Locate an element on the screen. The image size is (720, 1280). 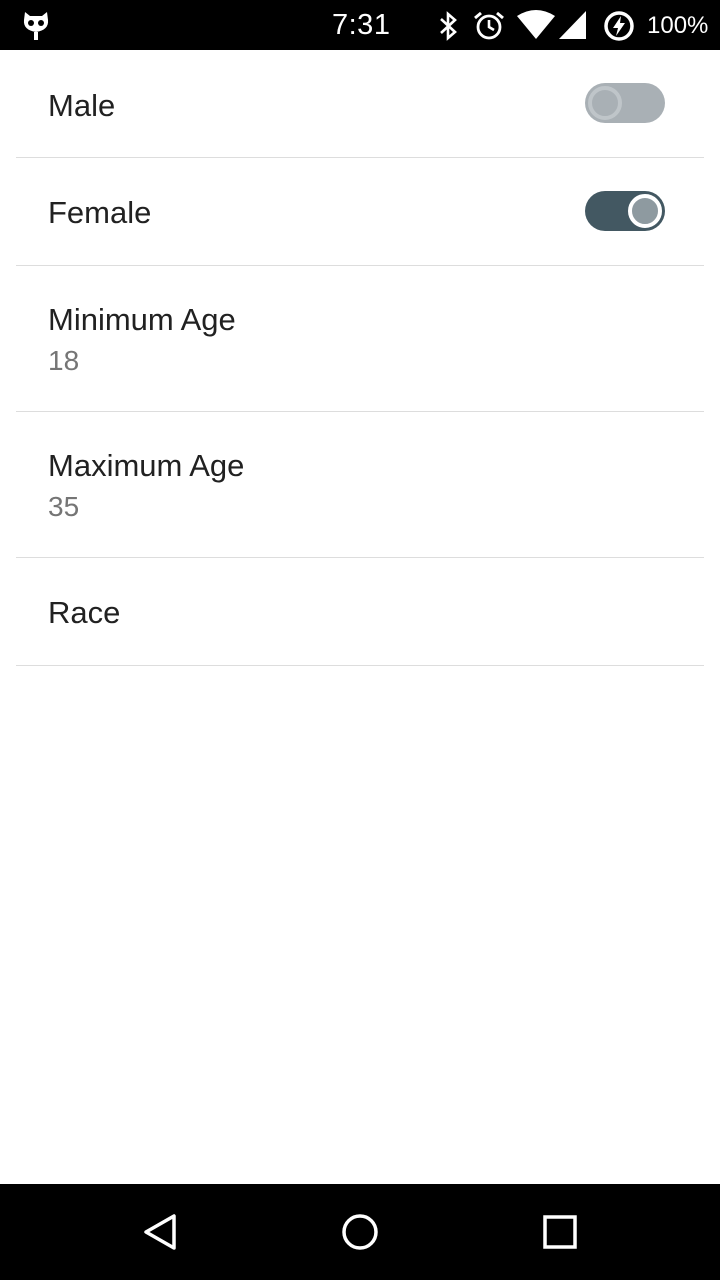
setting-race: Race is located at coordinates (360, 612).